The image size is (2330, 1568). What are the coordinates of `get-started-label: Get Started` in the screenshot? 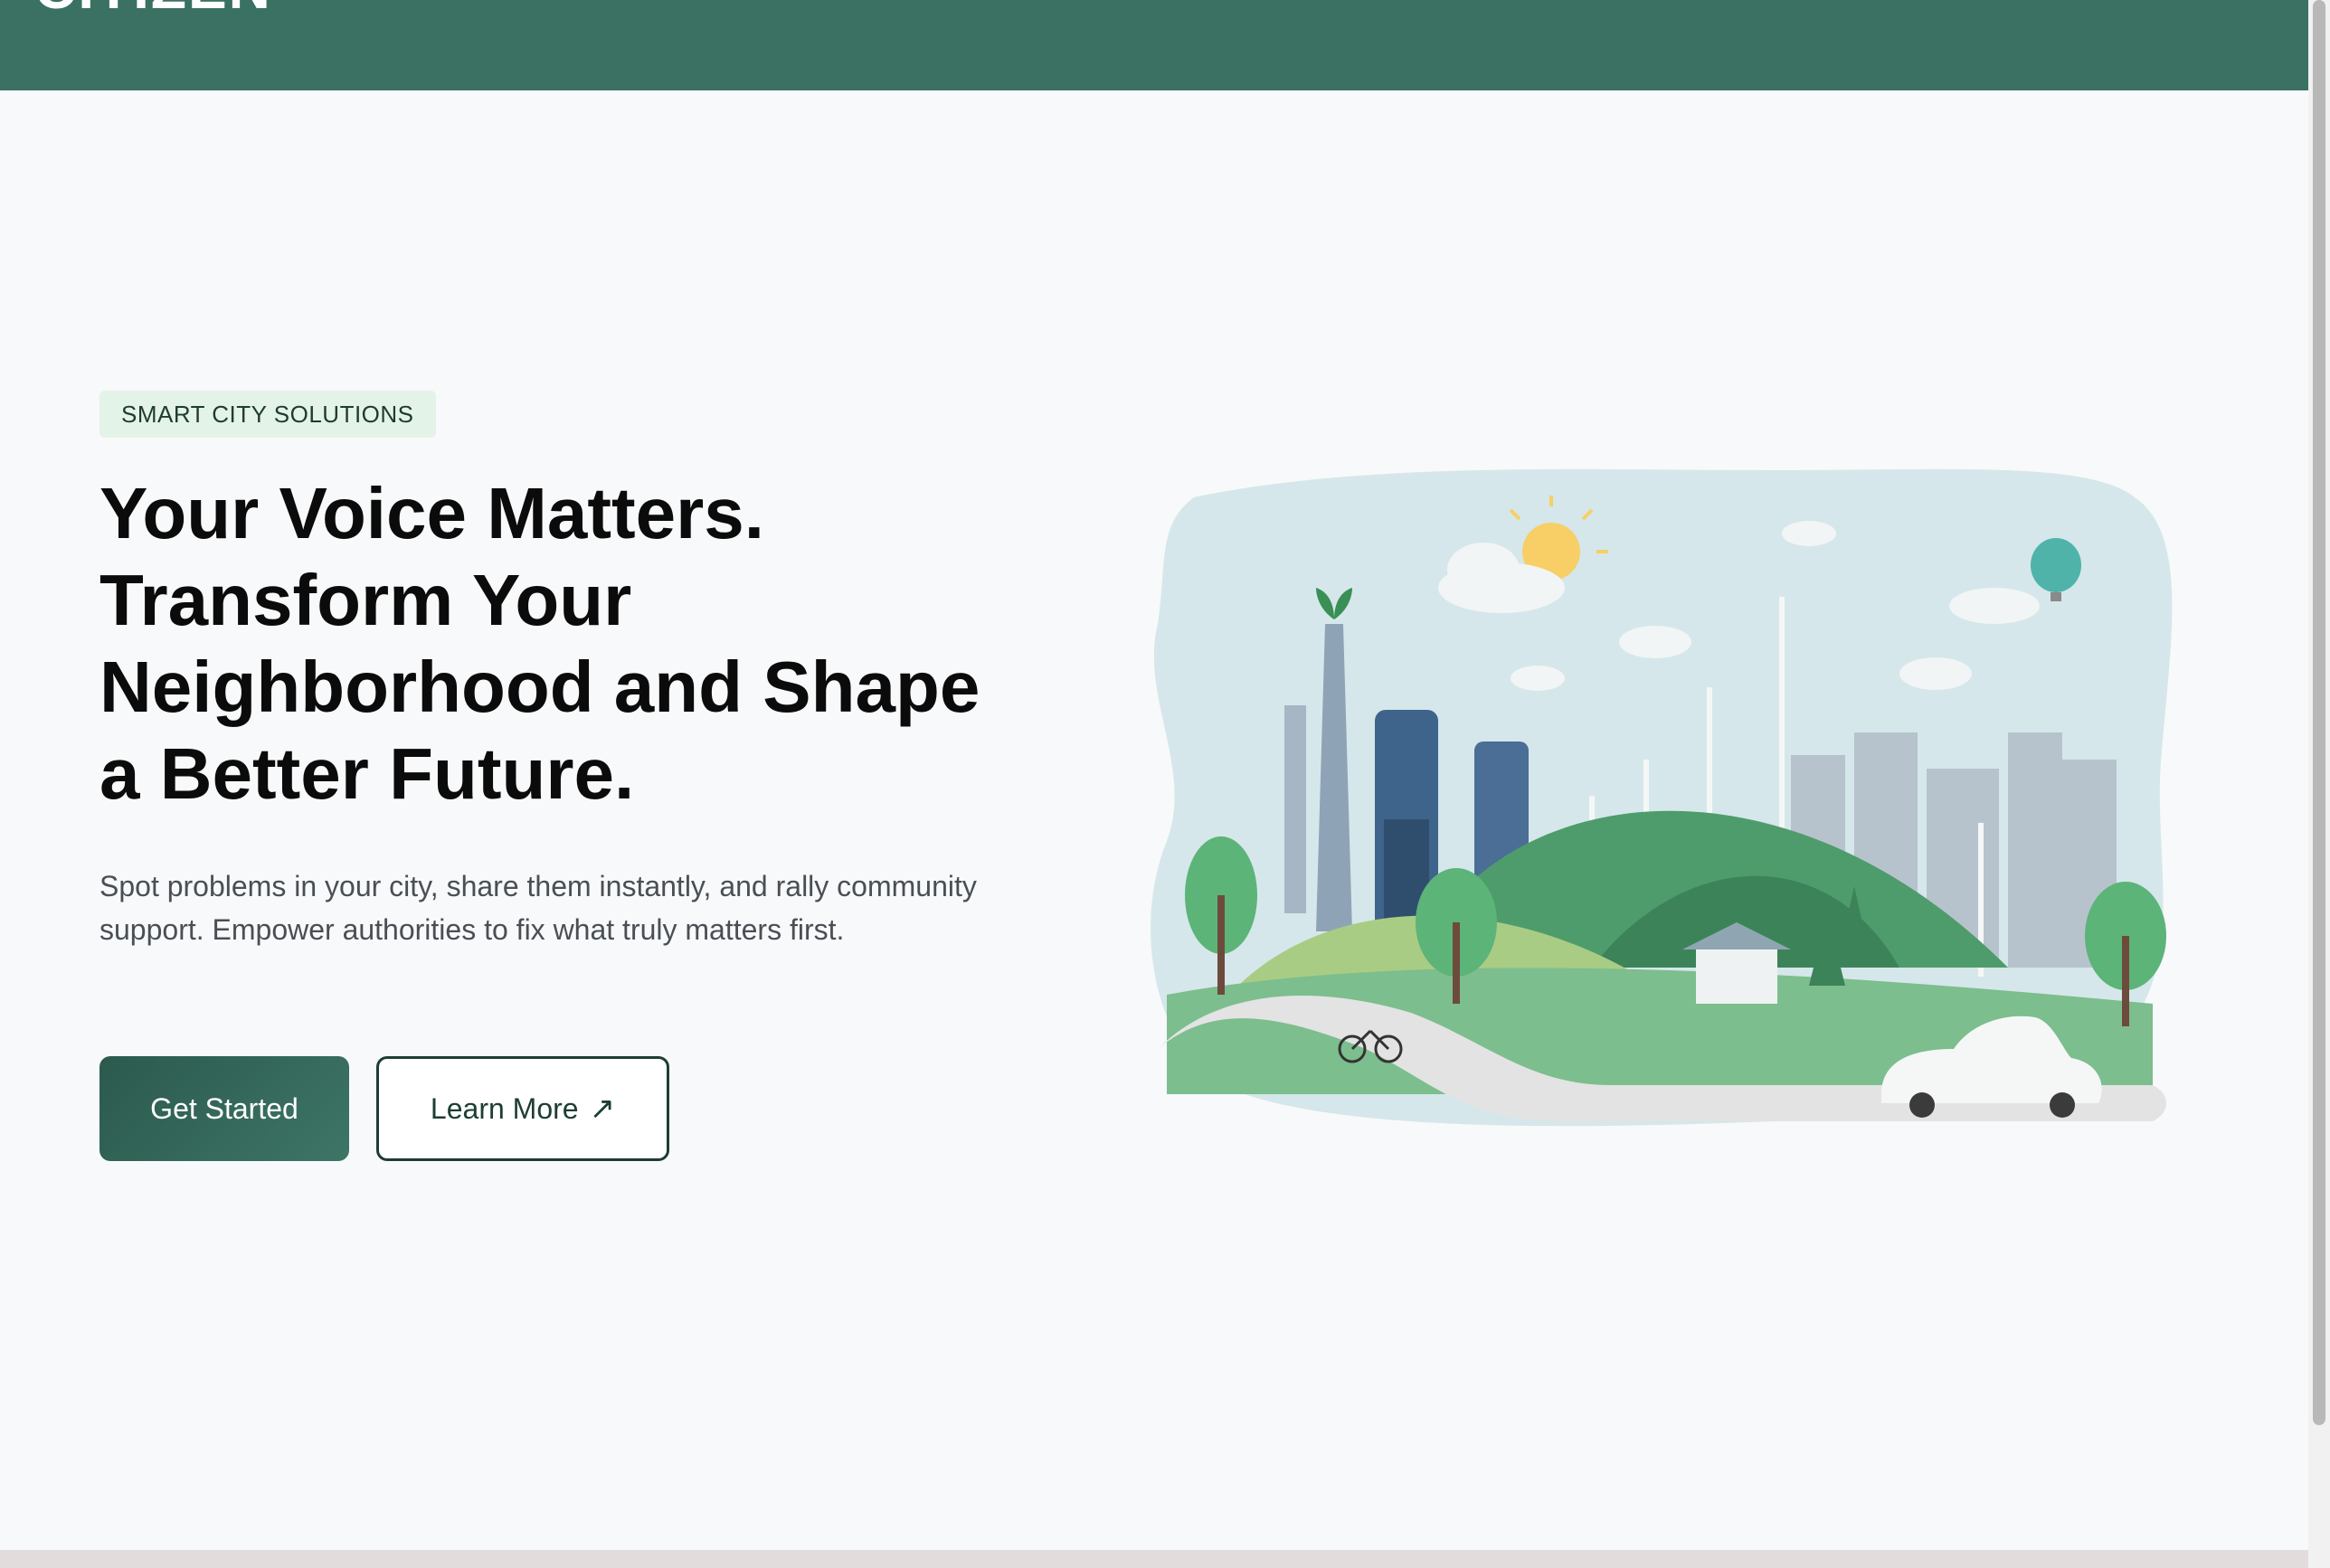 It's located at (224, 1108).